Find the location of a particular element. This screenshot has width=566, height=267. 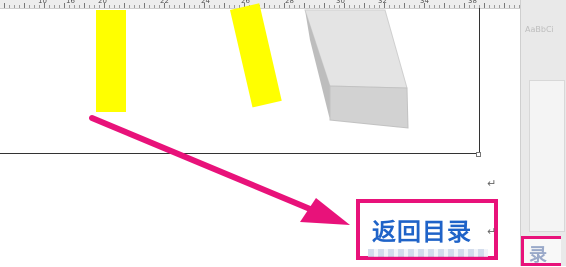

paragraph-mark: ↵ is located at coordinates (492, 231).